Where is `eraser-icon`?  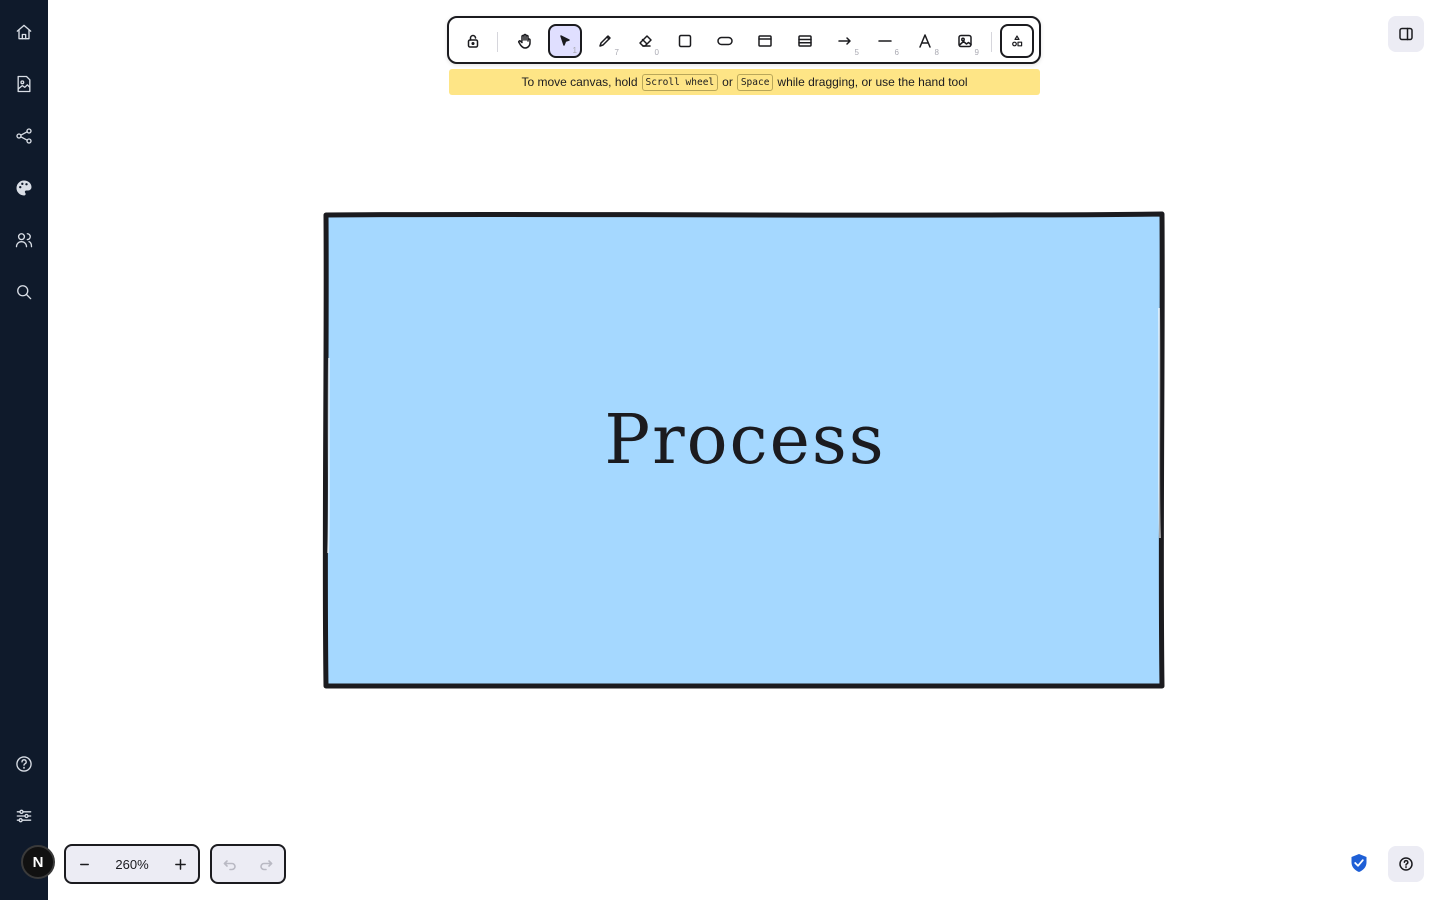 eraser-icon is located at coordinates (645, 41).